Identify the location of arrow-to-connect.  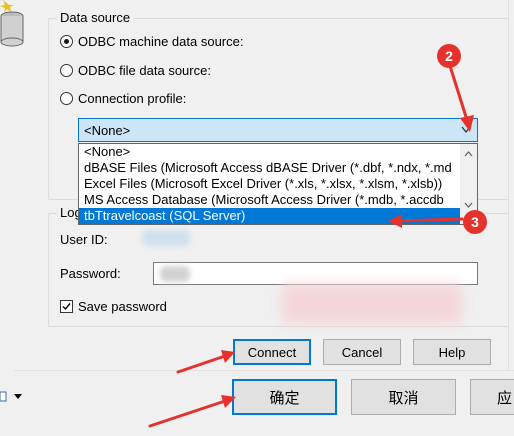
(205, 362).